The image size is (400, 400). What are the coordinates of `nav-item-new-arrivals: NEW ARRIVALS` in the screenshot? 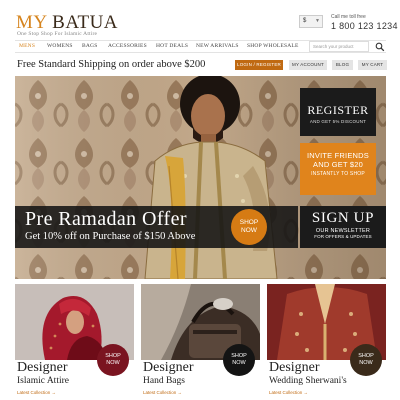 It's located at (217, 46).